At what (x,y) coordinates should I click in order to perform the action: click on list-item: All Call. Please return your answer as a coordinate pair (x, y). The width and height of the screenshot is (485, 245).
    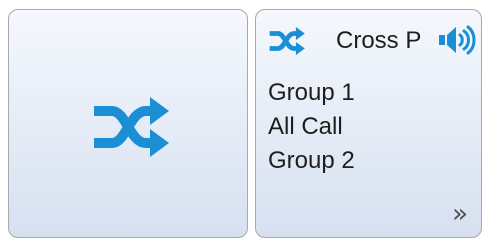
    Looking at the image, I should click on (305, 126).